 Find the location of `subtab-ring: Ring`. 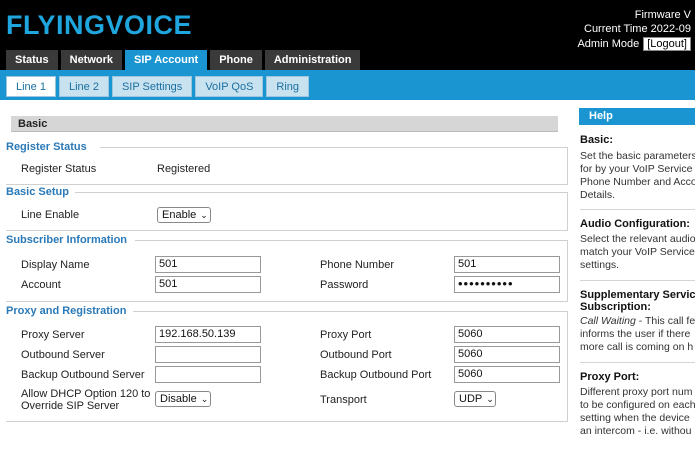

subtab-ring: Ring is located at coordinates (288, 86).